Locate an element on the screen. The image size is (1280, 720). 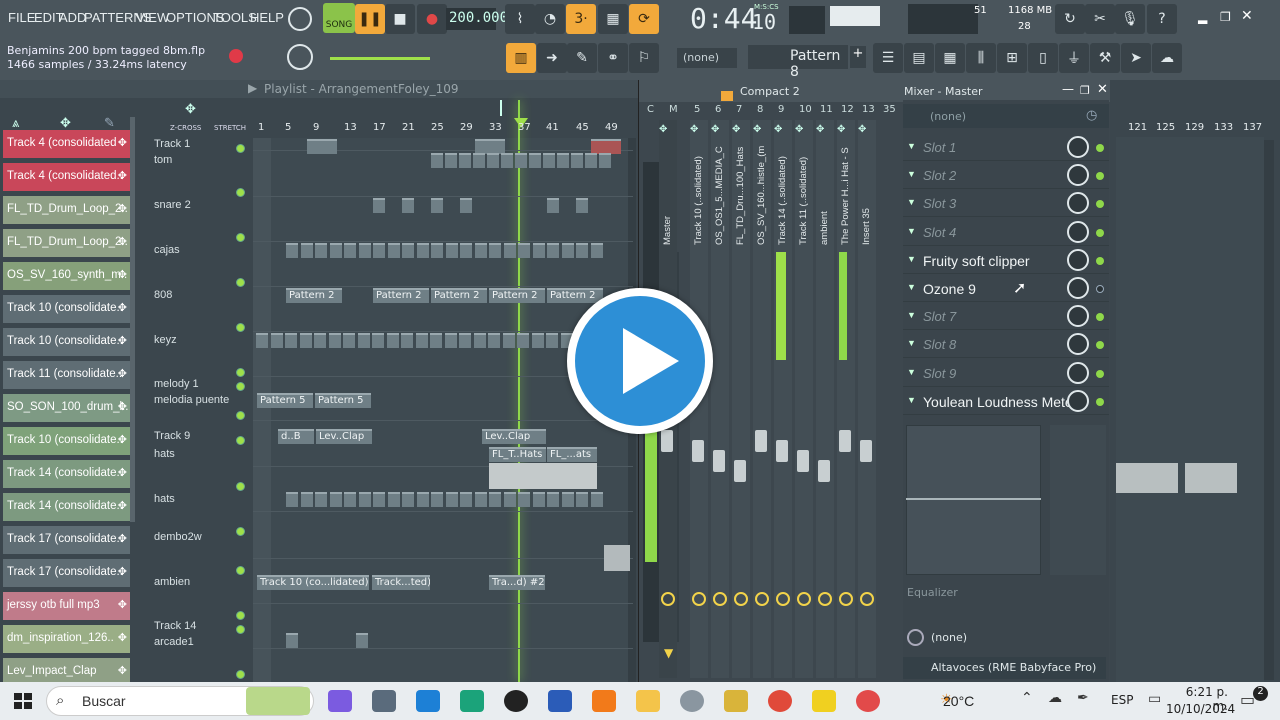
track-name: 808 is located at coordinates (163, 295).